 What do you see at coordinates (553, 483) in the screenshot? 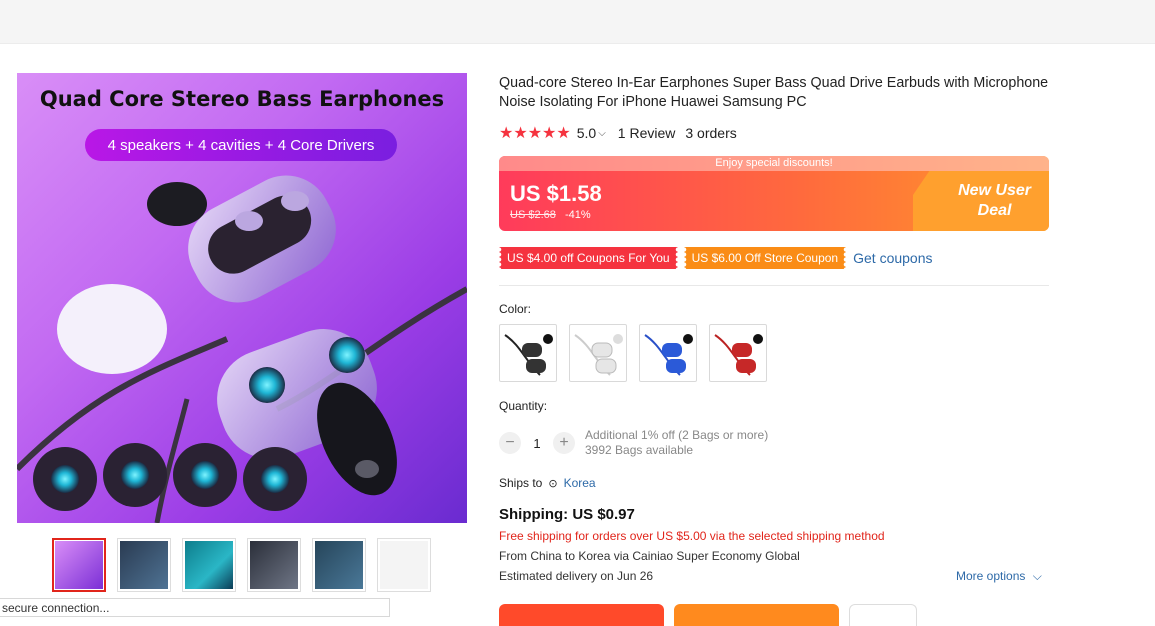
I see `location-pin-icon: ⊙` at bounding box center [553, 483].